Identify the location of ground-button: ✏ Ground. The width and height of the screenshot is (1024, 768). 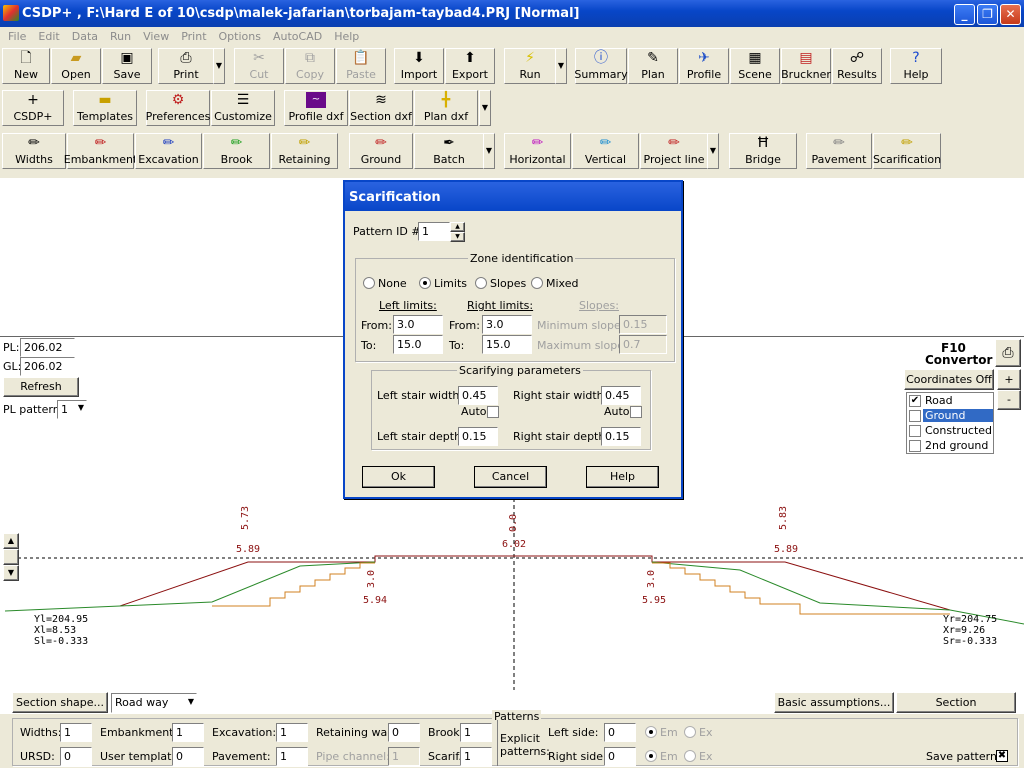
(381, 151).